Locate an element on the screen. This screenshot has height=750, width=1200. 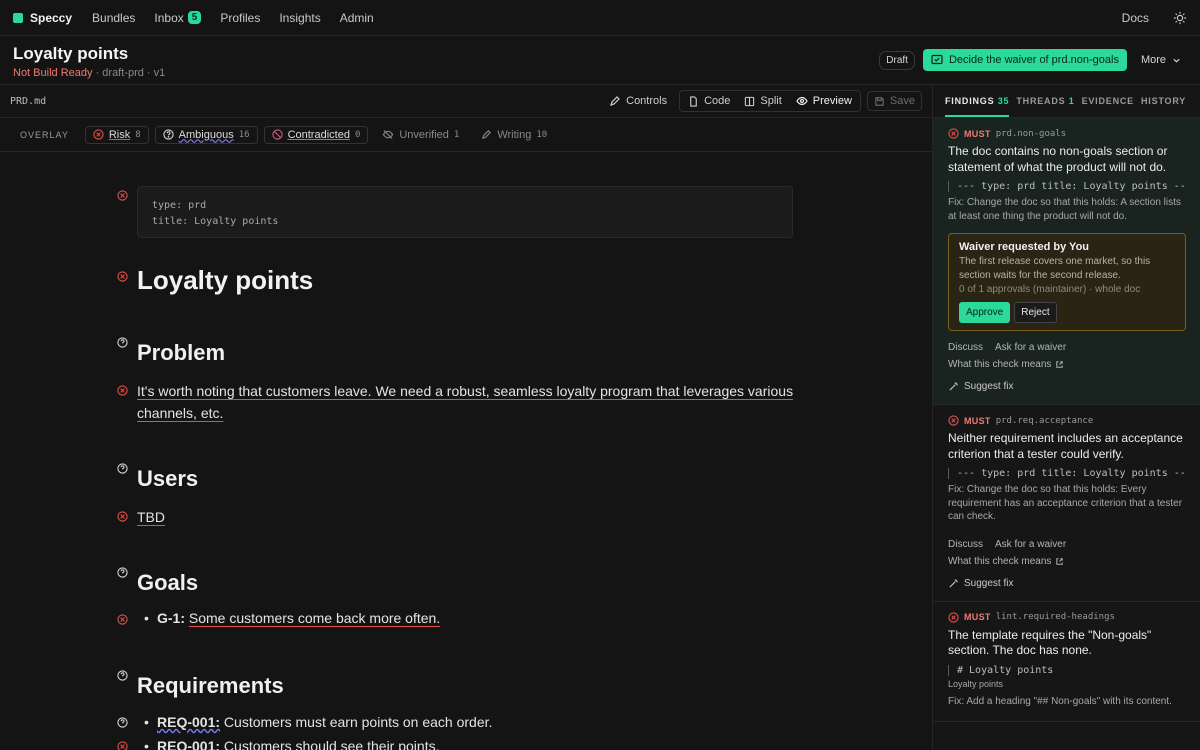
panel-tabs: FINDINGS 35 THREADS 1 EVIDENCE HISTORY is located at coordinates (1066, 101).